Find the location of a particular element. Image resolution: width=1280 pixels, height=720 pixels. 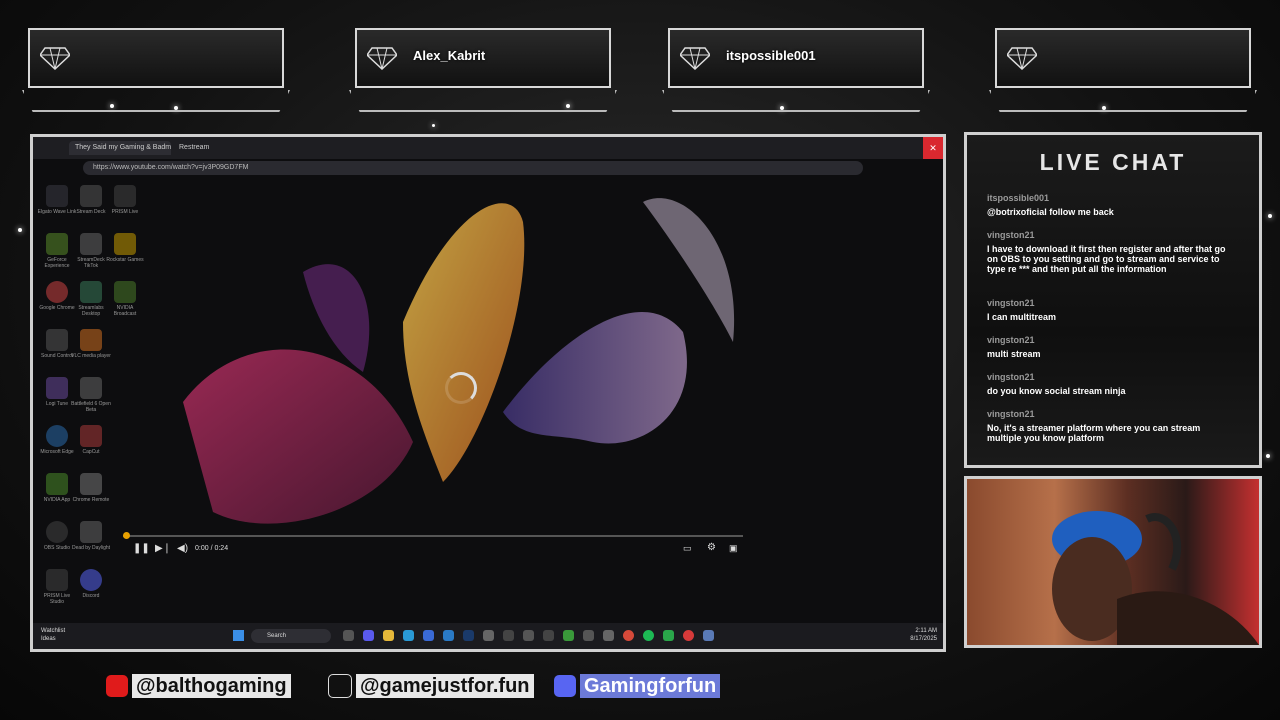

close-icon: ✕ is located at coordinates (933, 148).